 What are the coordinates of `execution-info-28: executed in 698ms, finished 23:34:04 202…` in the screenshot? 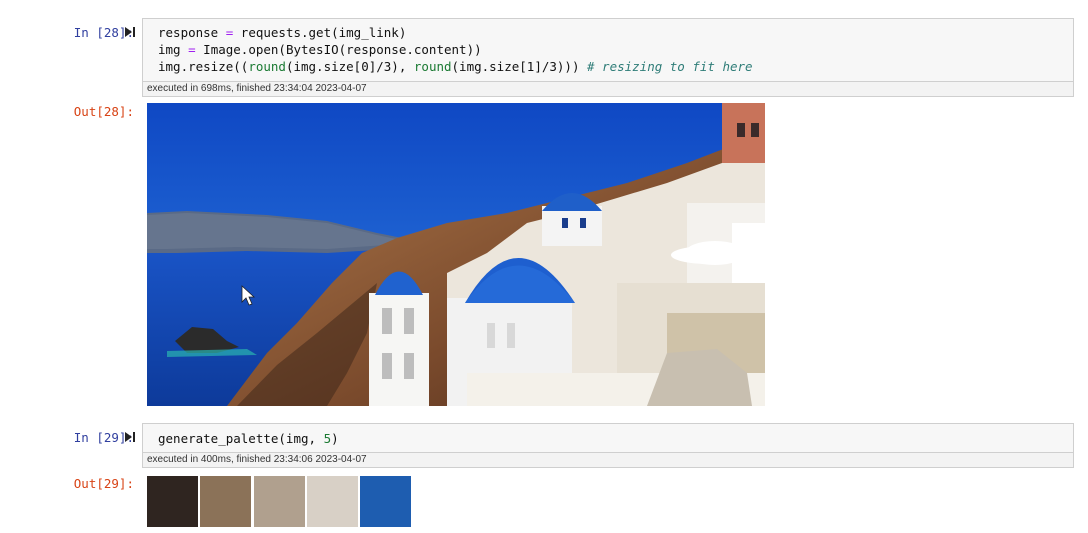 It's located at (608, 89).